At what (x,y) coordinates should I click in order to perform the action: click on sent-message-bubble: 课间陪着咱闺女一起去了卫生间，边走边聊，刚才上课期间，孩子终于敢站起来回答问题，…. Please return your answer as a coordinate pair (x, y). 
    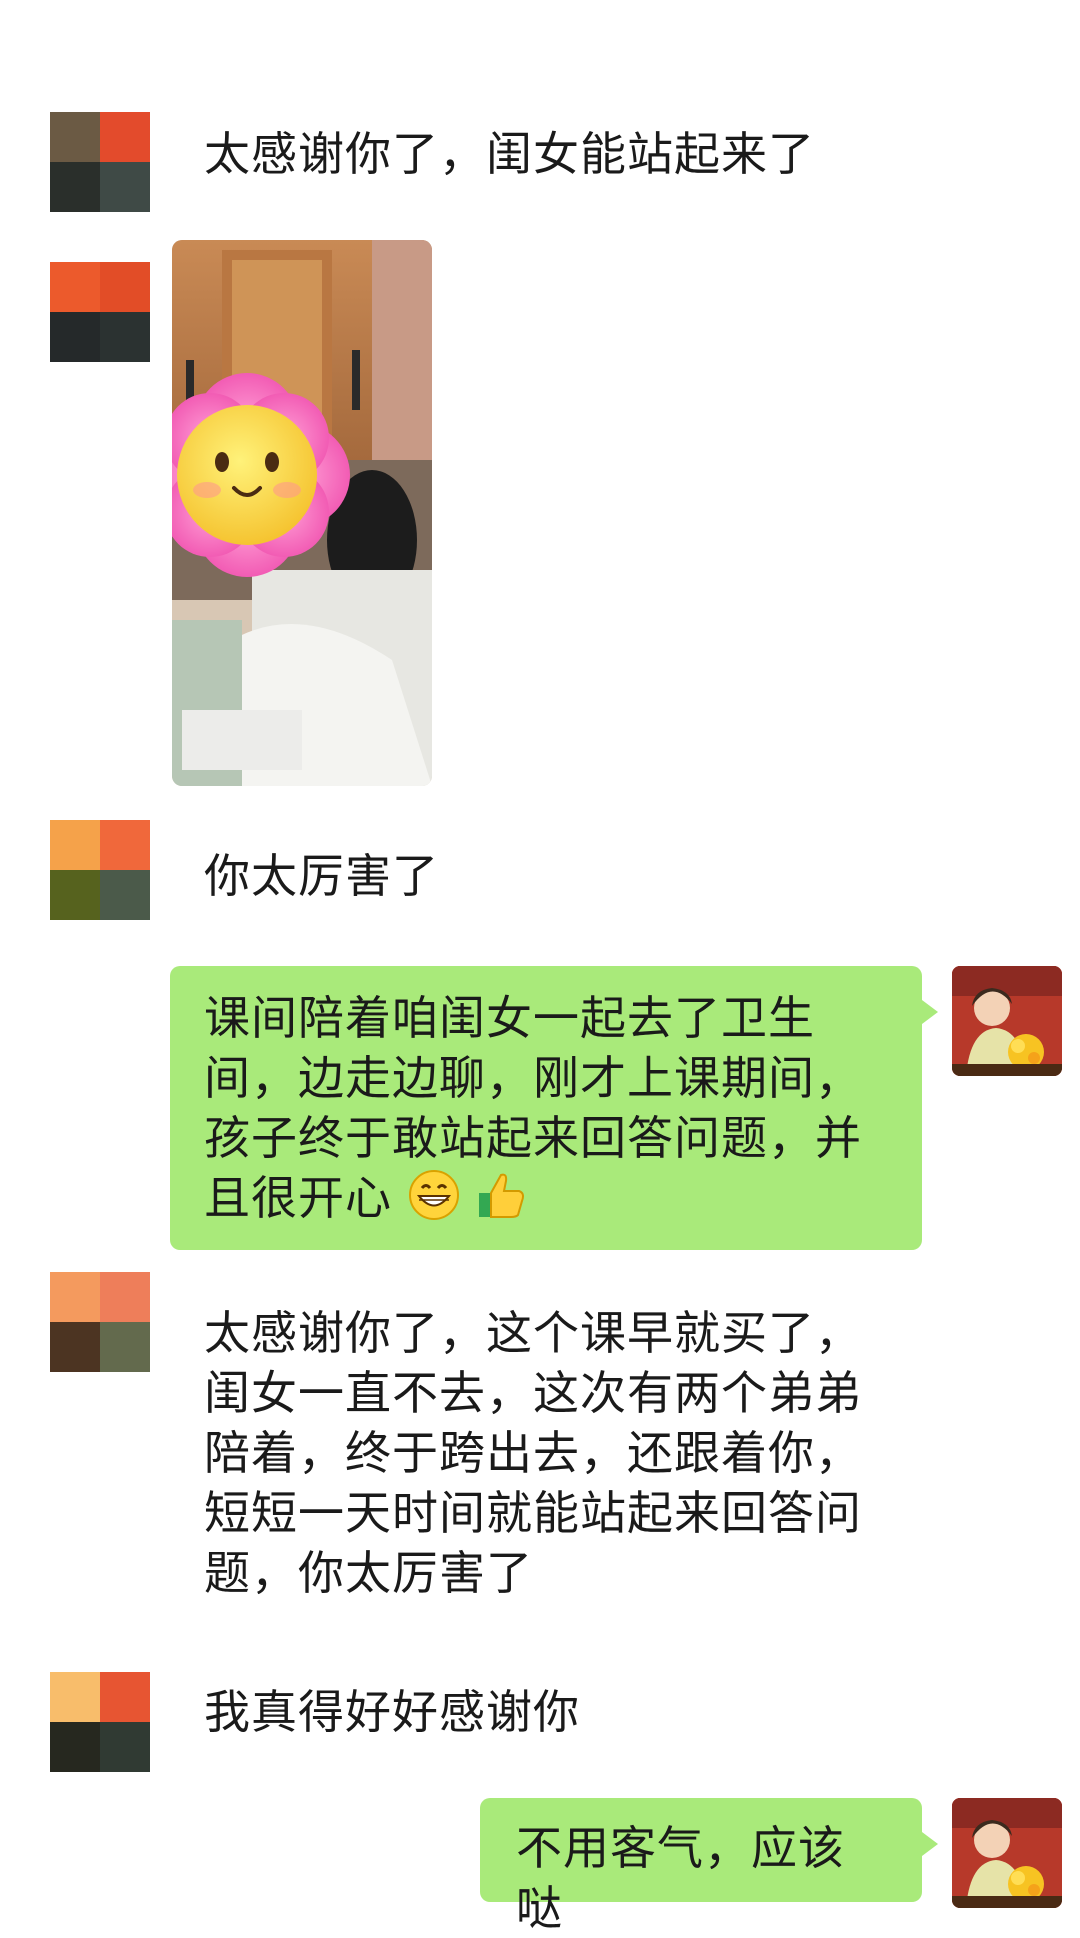
    Looking at the image, I should click on (554, 1108).